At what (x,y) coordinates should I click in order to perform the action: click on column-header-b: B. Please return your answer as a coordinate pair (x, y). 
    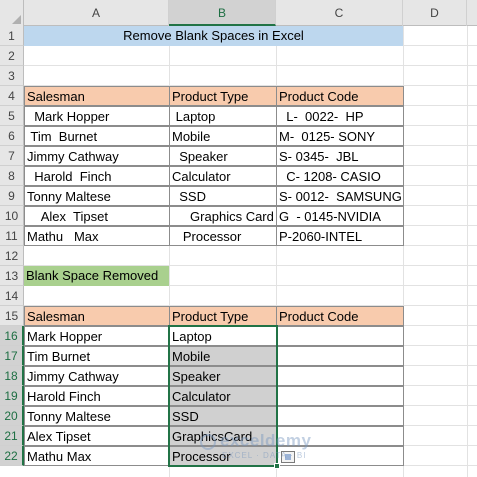
    Looking at the image, I should click on (222, 13).